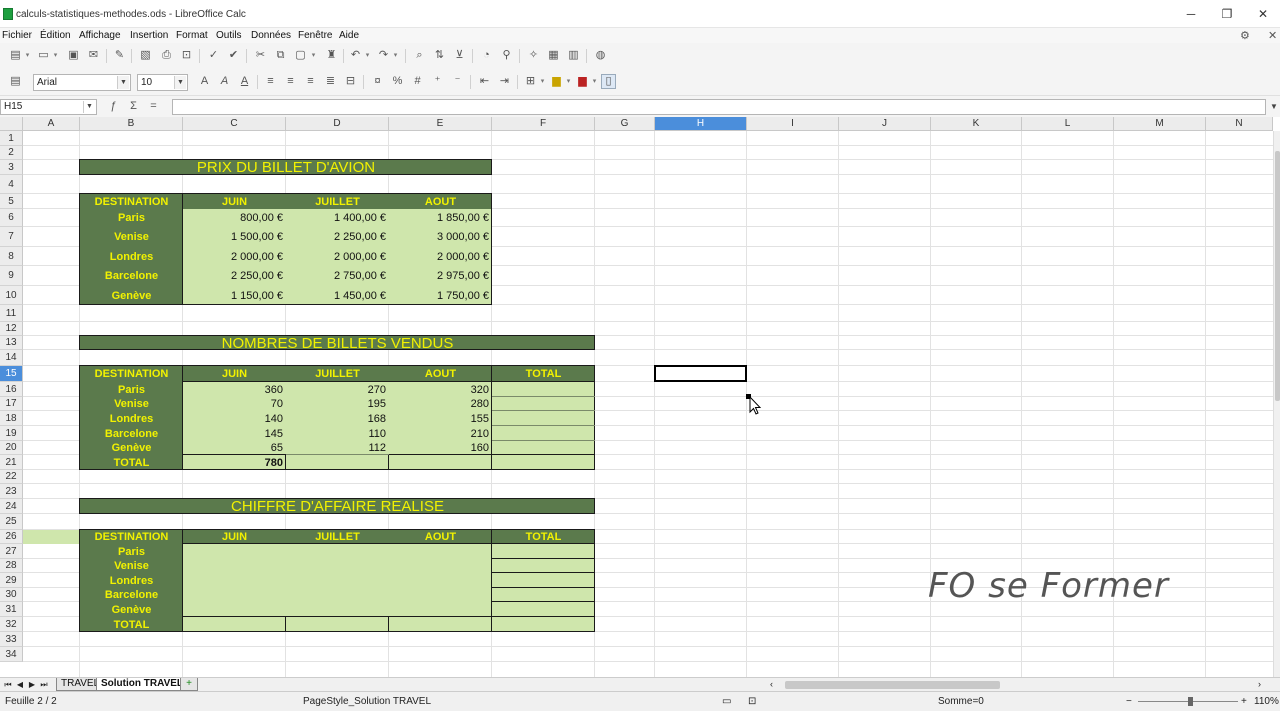  Describe the element at coordinates (11, 537) in the screenshot. I see `row-header-26: 26` at that location.